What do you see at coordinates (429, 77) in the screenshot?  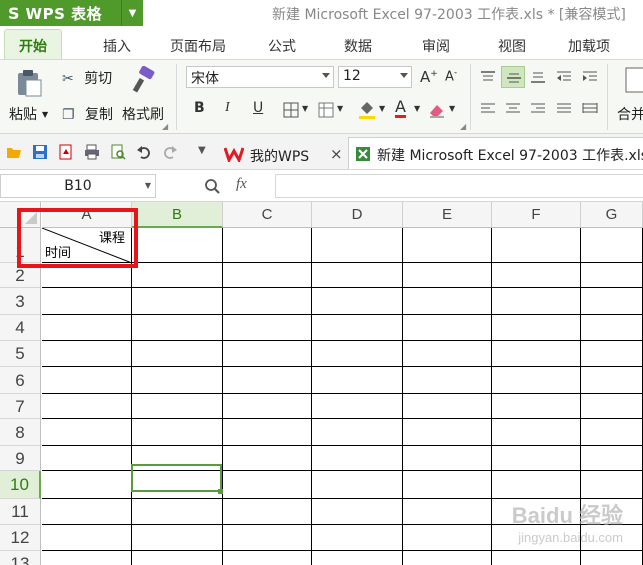 I see `increase-font-size-icon: A+` at bounding box center [429, 77].